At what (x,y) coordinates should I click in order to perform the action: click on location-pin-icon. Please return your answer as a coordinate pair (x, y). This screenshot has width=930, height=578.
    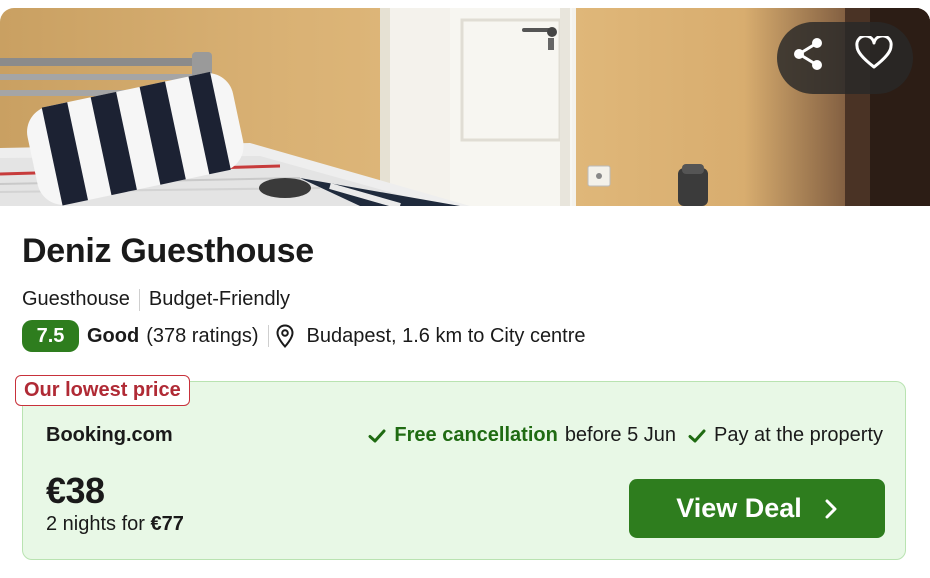
    Looking at the image, I should click on (285, 336).